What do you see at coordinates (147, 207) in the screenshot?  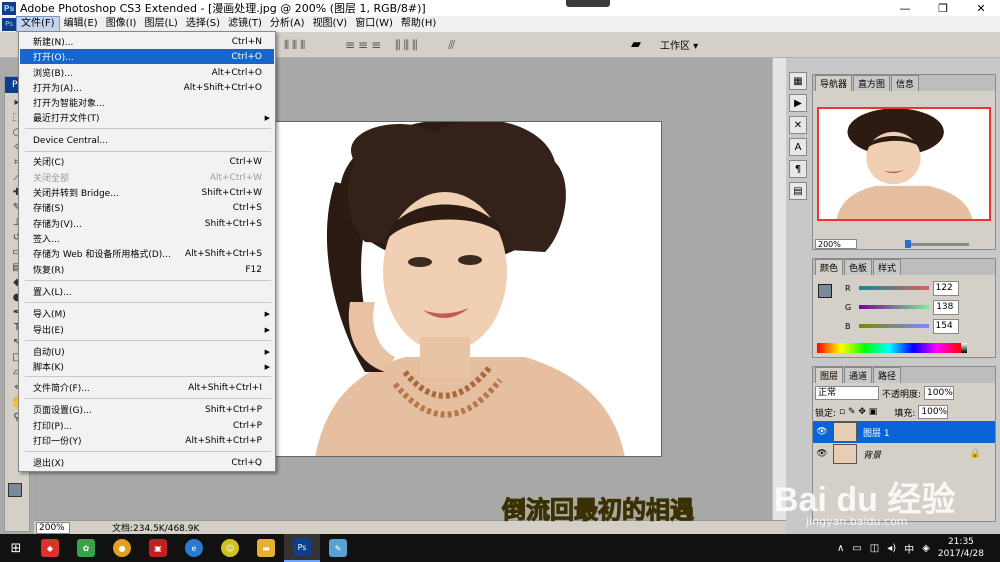 I see `menu-item-save: 存储(S) Ctrl+S` at bounding box center [147, 207].